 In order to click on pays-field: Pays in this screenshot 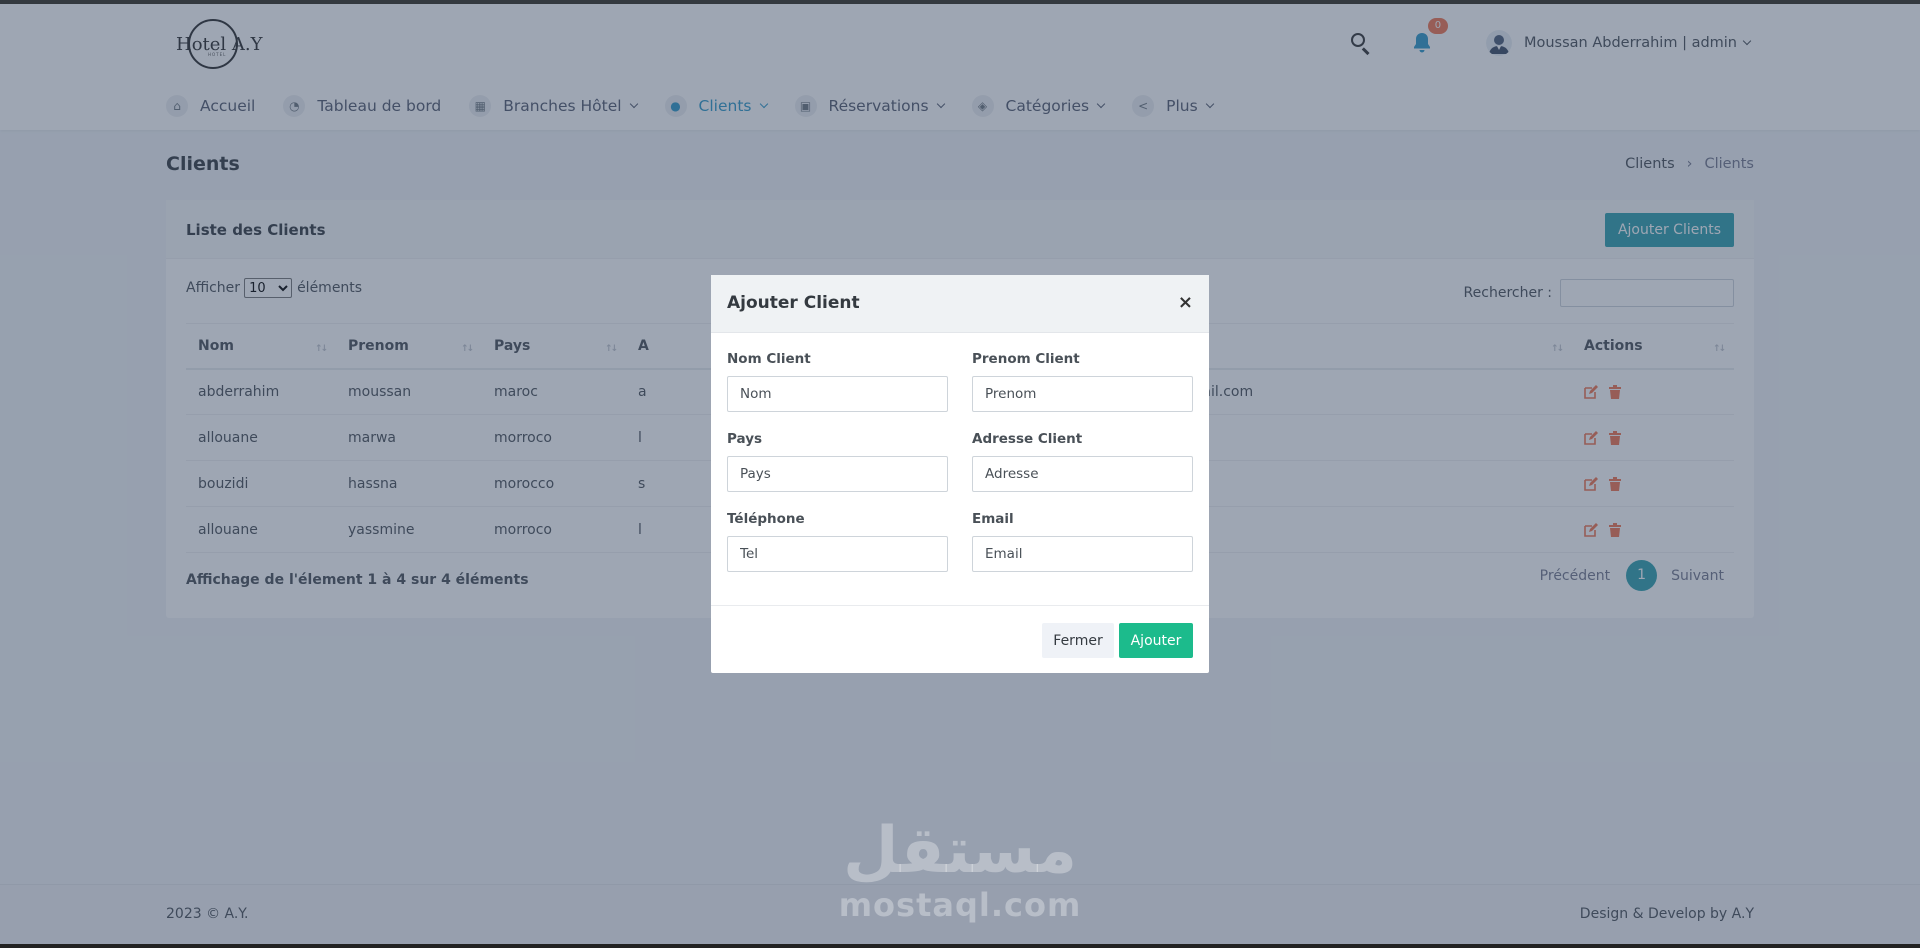, I will do `click(837, 461)`.